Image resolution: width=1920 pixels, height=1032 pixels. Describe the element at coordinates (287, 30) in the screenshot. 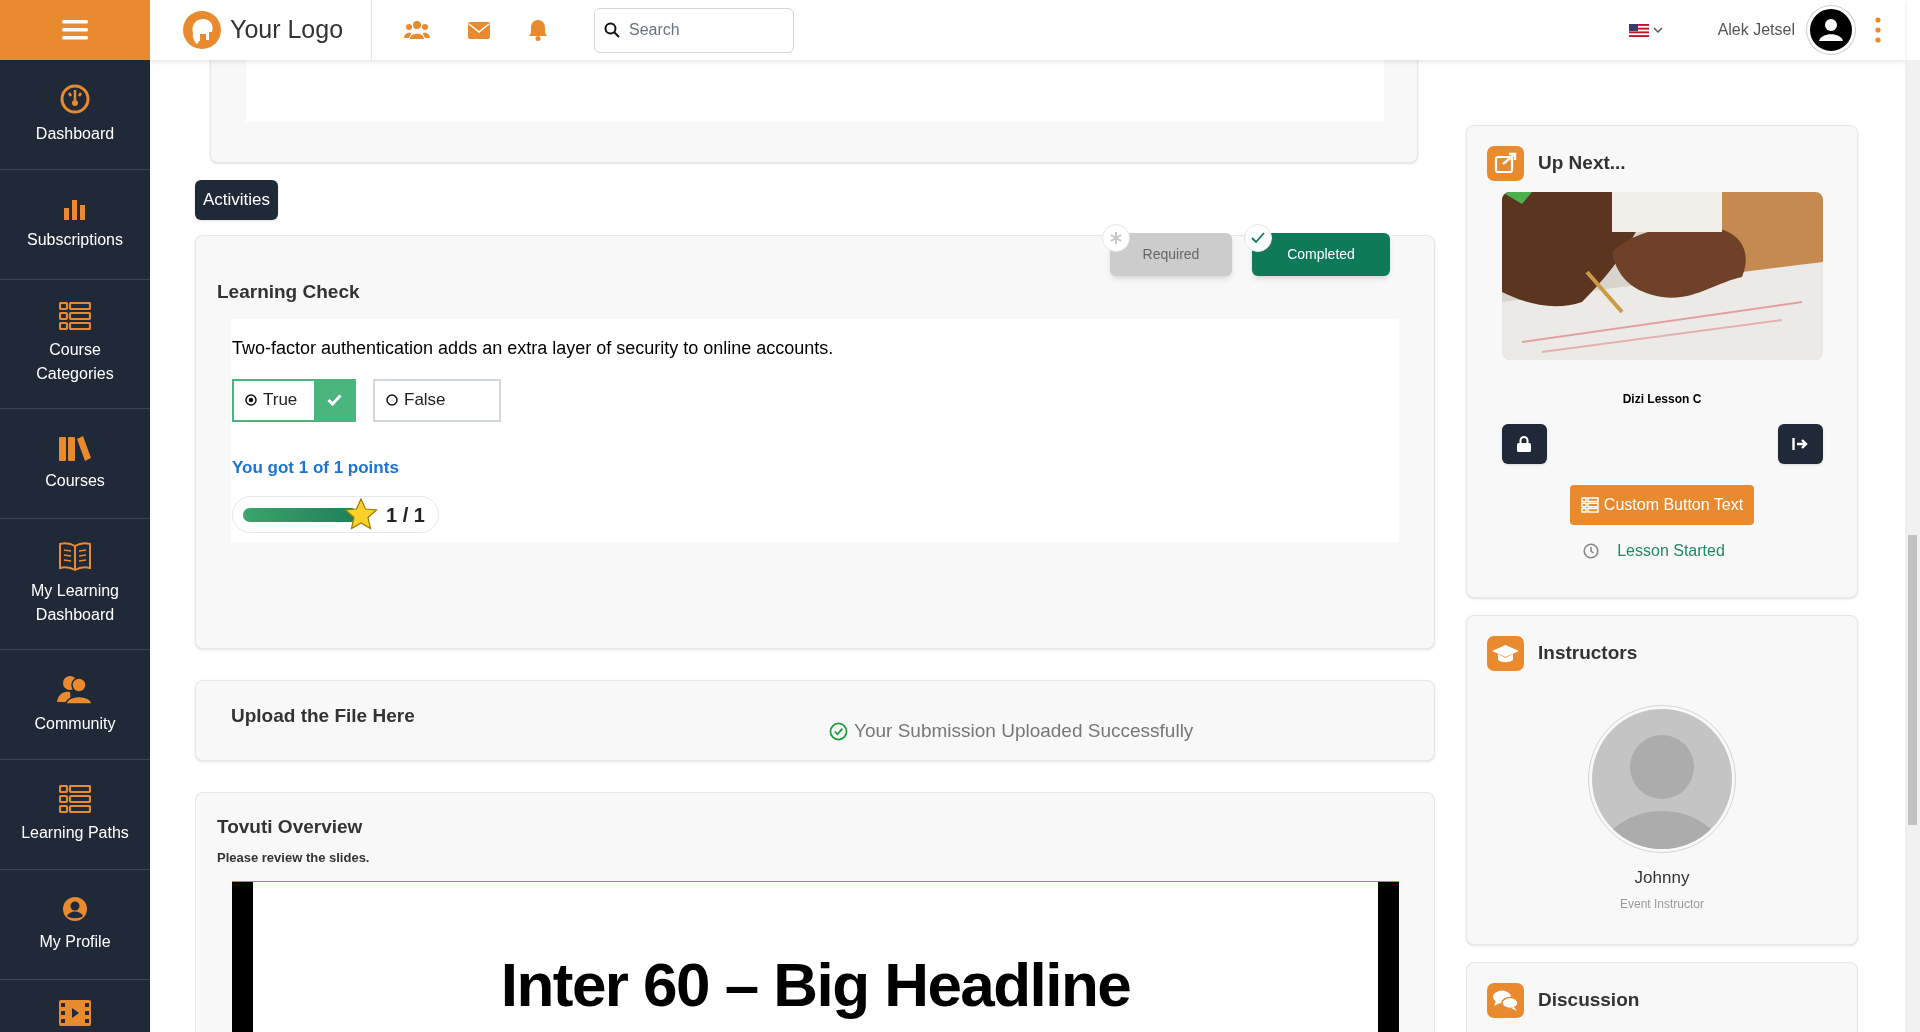

I see `logo-text: Your Logo` at that location.